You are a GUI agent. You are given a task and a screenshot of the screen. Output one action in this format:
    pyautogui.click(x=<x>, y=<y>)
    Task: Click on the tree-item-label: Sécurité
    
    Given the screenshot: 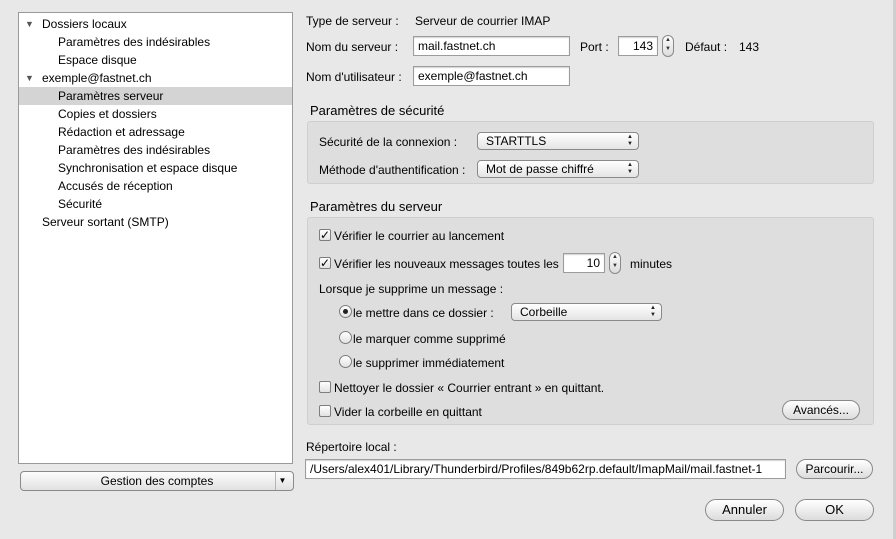 What is the action you would take?
    pyautogui.click(x=80, y=204)
    